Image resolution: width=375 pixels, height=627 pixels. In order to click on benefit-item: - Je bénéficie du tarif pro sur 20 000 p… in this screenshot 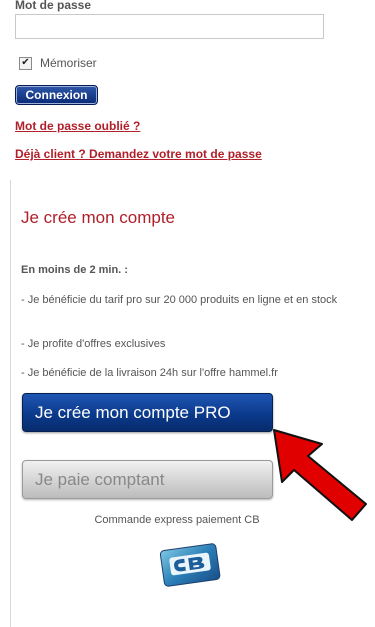, I will do `click(179, 300)`.